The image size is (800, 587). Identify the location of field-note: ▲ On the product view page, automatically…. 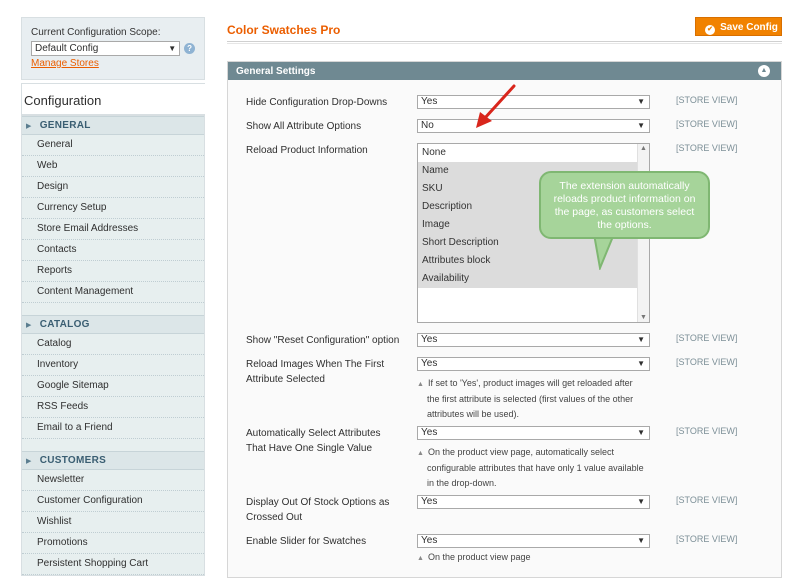
(530, 467).